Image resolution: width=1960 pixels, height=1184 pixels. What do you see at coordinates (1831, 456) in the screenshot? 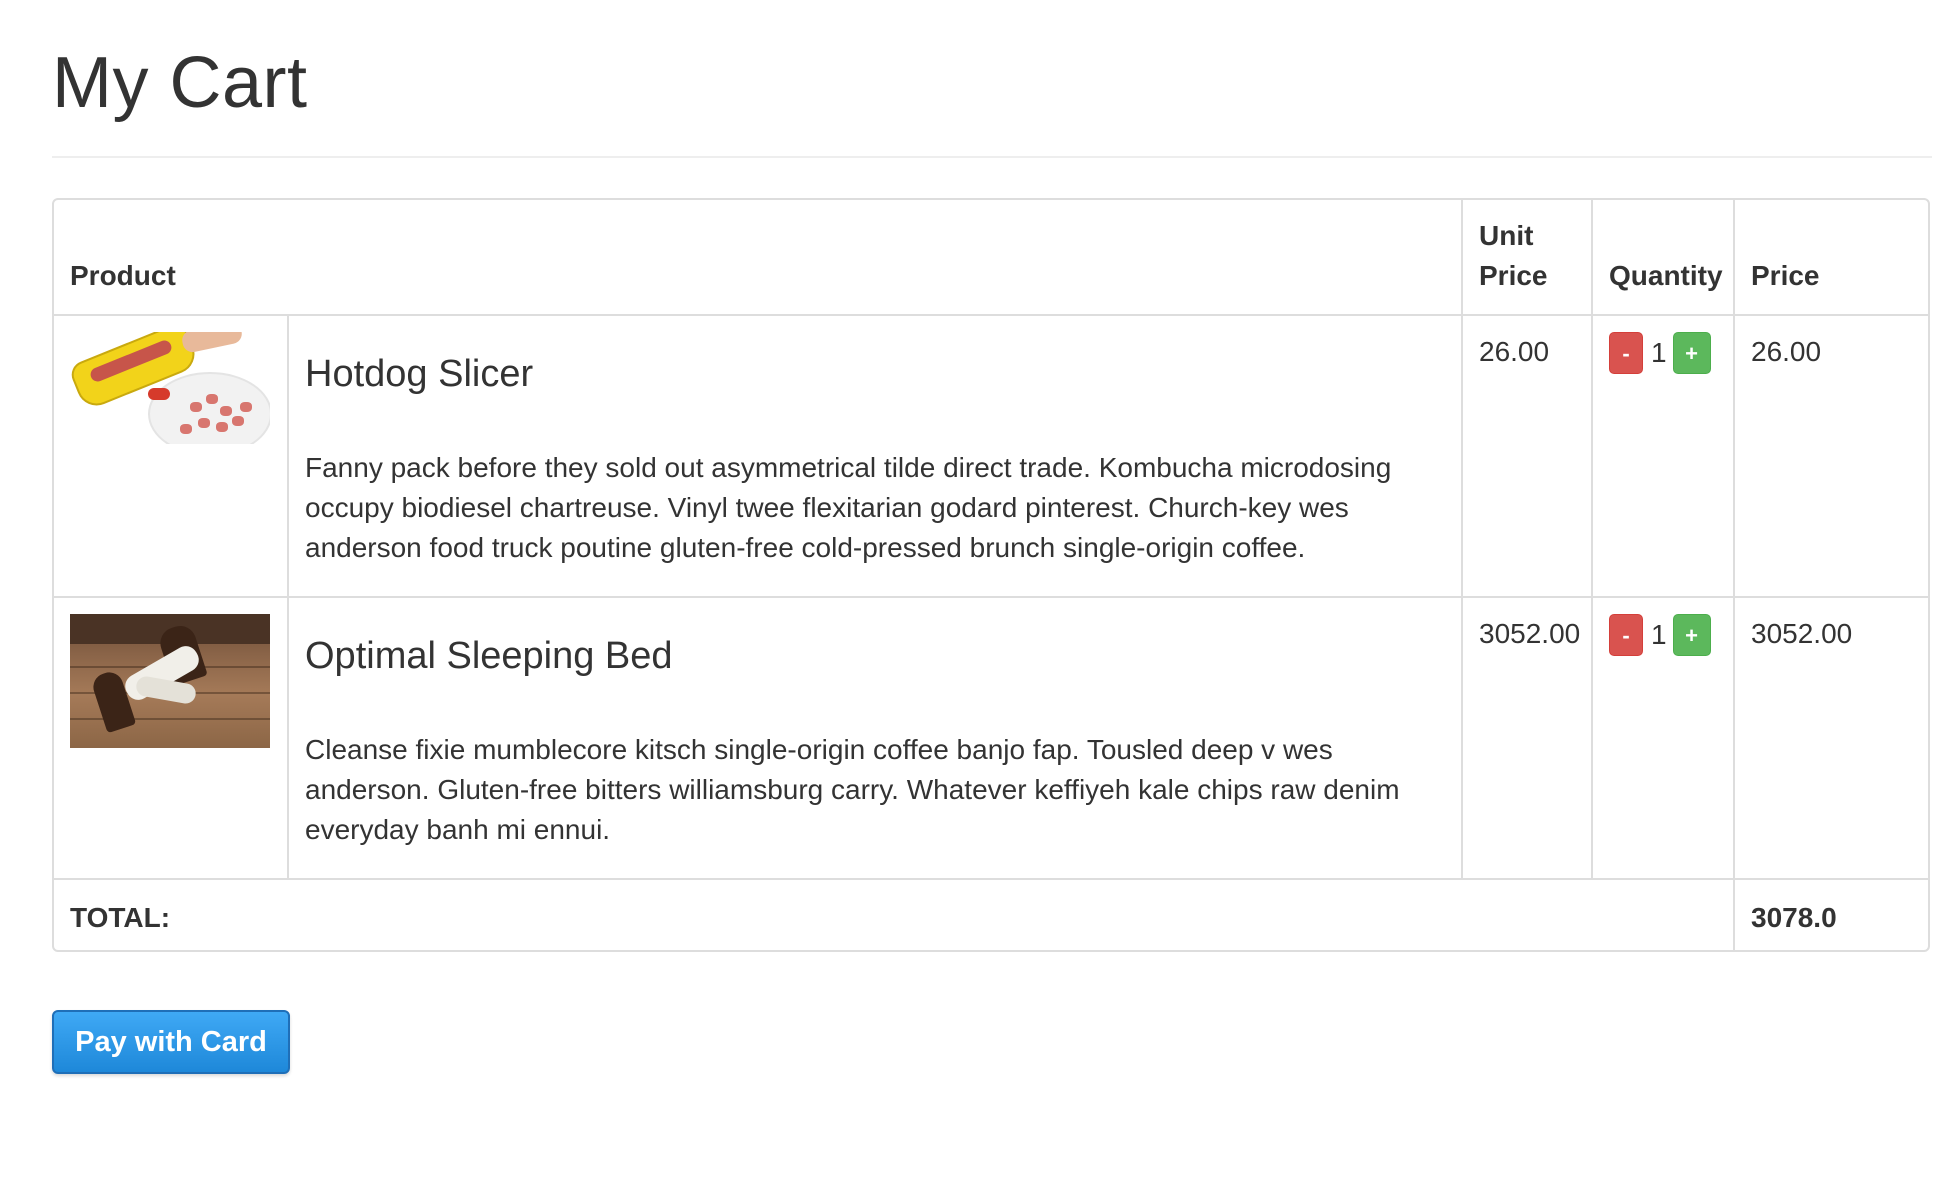
I see `line-price: 26.00` at bounding box center [1831, 456].